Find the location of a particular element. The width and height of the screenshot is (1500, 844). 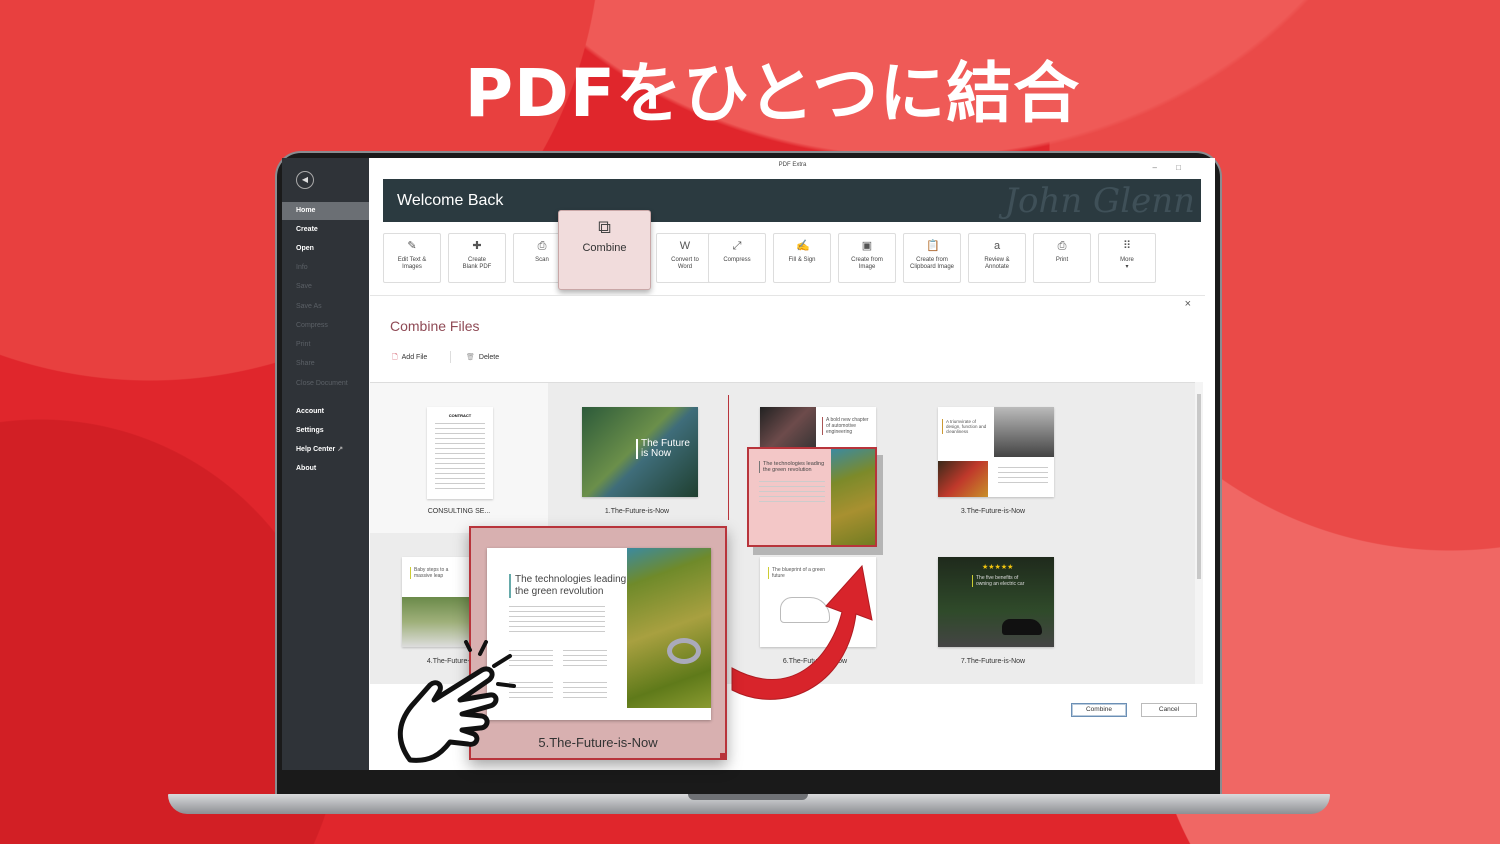

drag-arrow-icon is located at coordinates (802, 632).